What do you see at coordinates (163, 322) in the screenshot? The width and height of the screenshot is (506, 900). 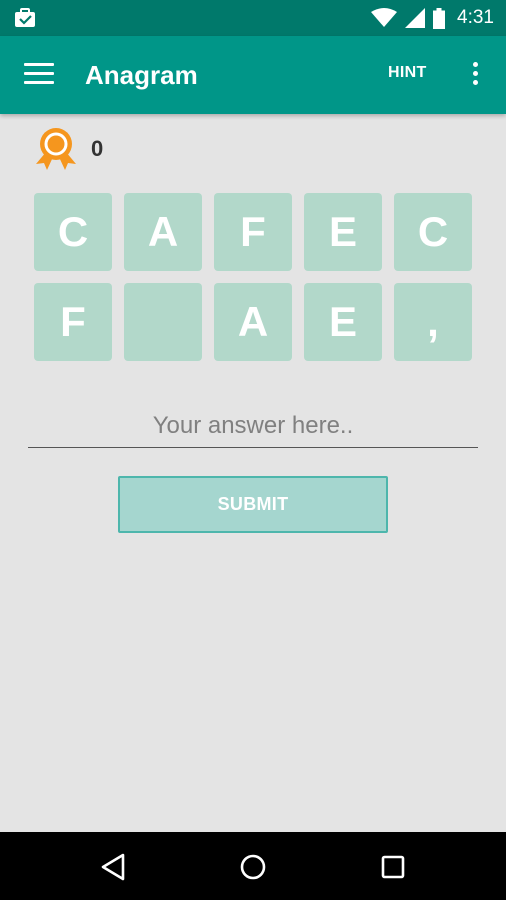 I see `letter-tile` at bounding box center [163, 322].